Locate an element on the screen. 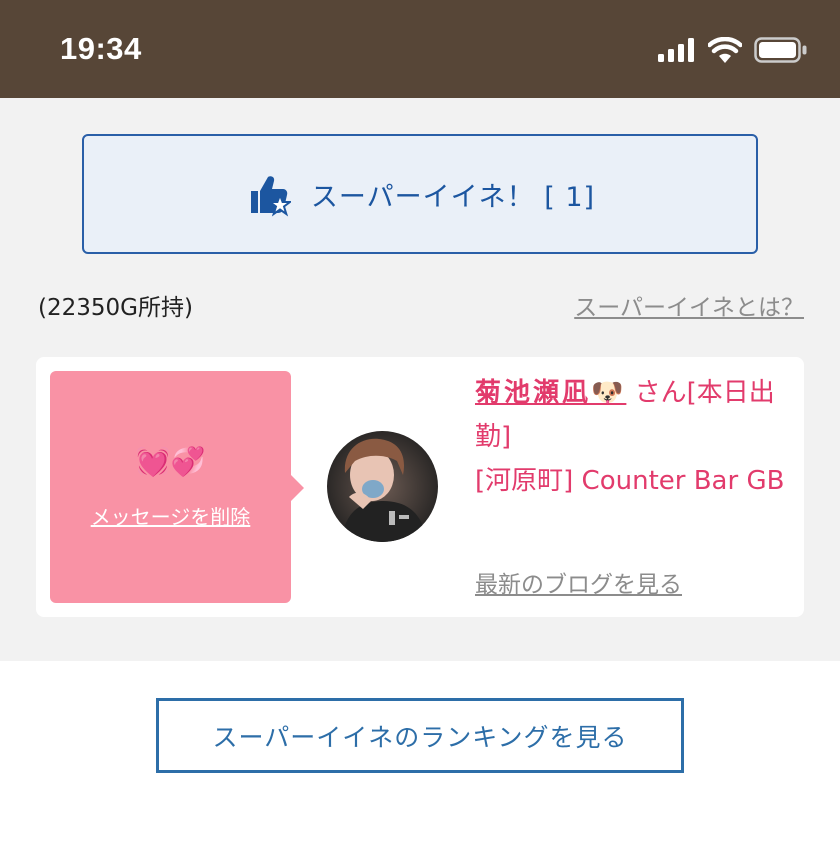 Image resolution: width=840 pixels, height=853 pixels. super-like-button: スーパーイイネ！ [ 1] is located at coordinates (420, 194).